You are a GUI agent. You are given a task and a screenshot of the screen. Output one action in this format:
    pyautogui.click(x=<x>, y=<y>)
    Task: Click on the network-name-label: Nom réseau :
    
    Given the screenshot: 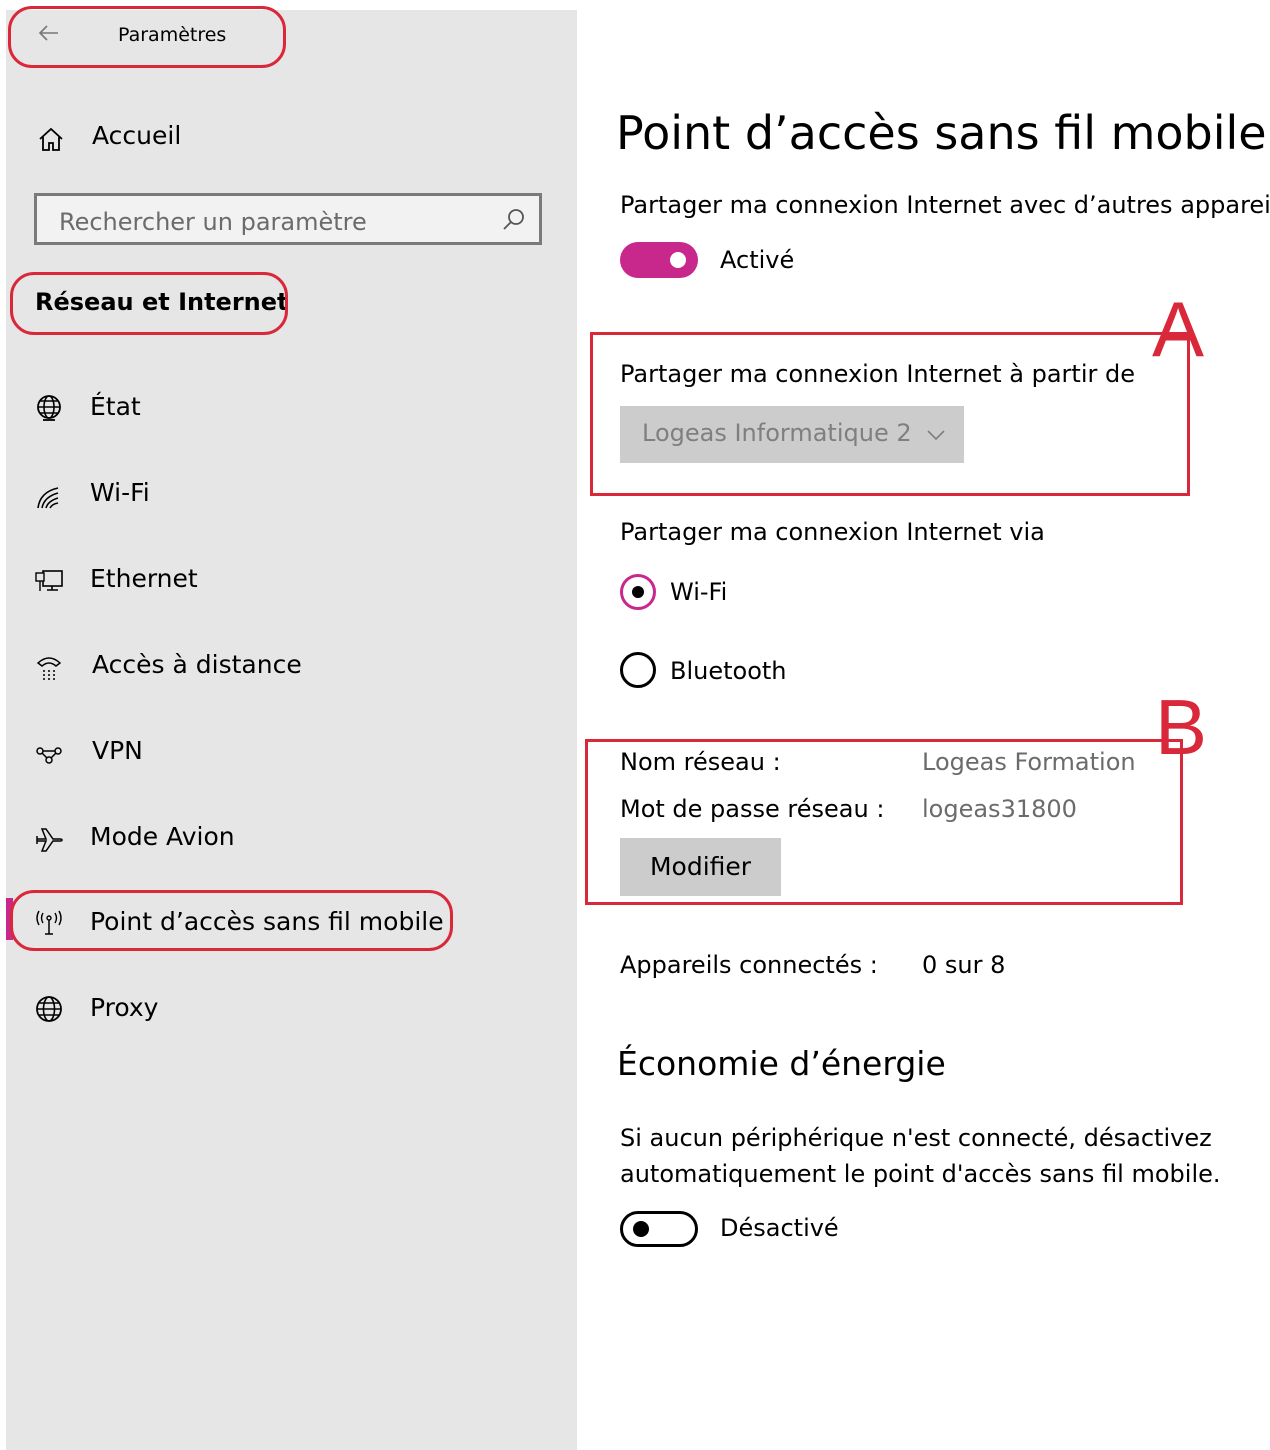 What is the action you would take?
    pyautogui.click(x=700, y=762)
    